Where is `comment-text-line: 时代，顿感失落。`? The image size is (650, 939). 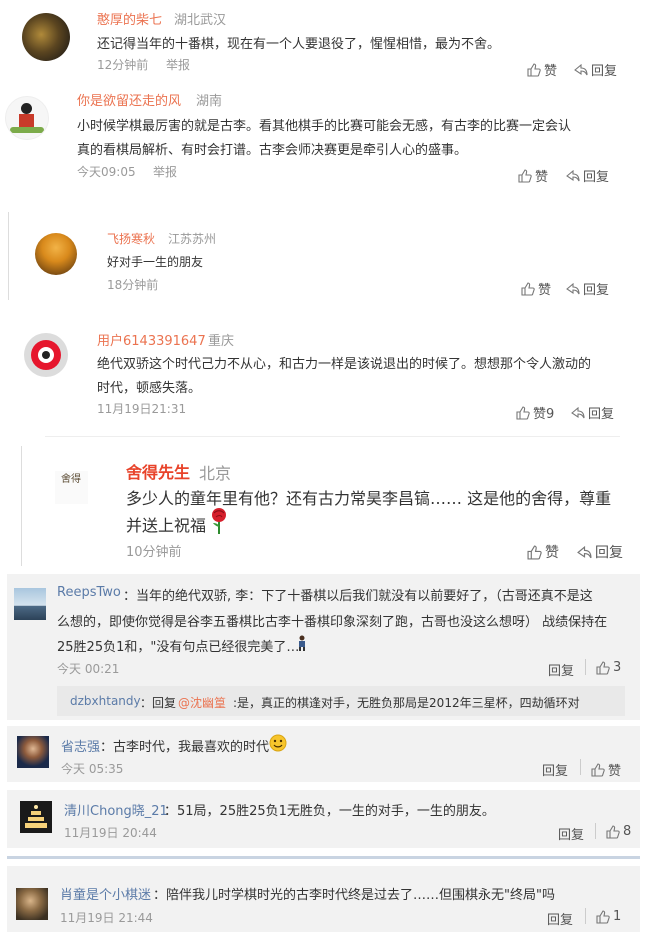 comment-text-line: 时代，顿感失落。 is located at coordinates (149, 388).